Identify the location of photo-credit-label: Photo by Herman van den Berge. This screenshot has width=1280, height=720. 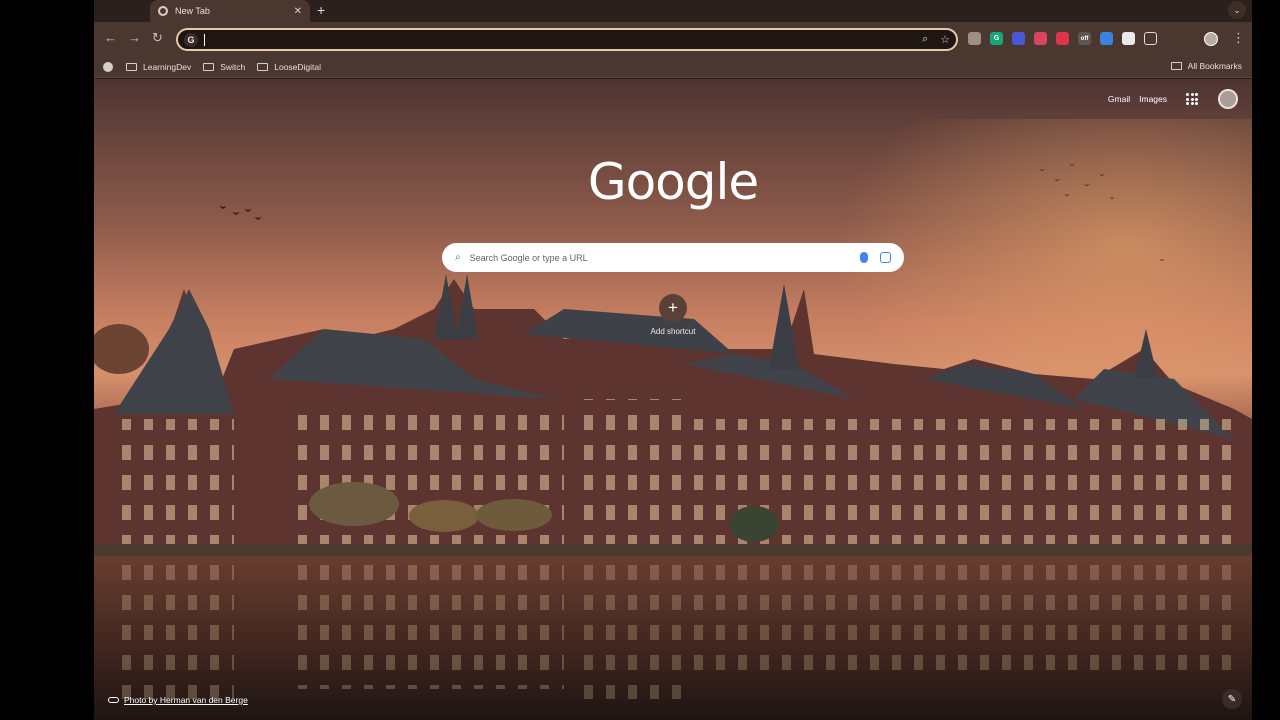
(186, 700).